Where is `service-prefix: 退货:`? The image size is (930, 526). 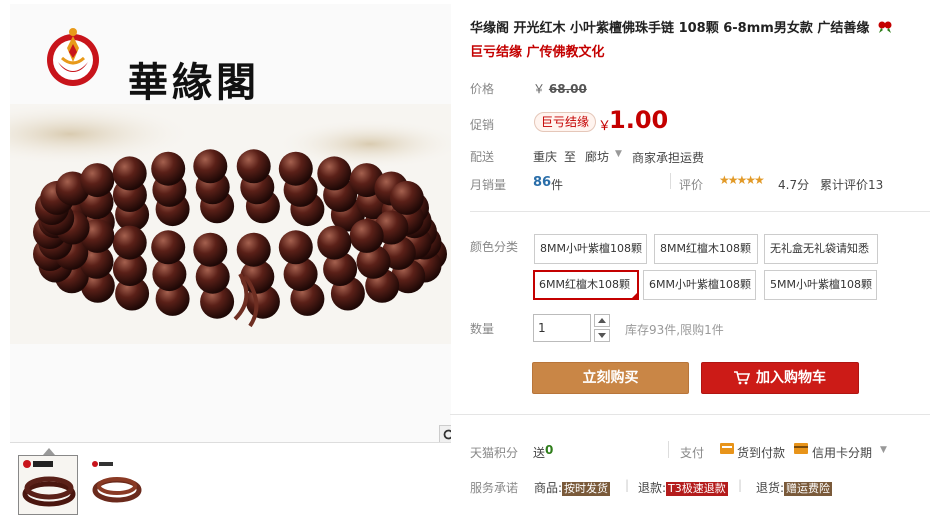 service-prefix: 退货: is located at coordinates (770, 488).